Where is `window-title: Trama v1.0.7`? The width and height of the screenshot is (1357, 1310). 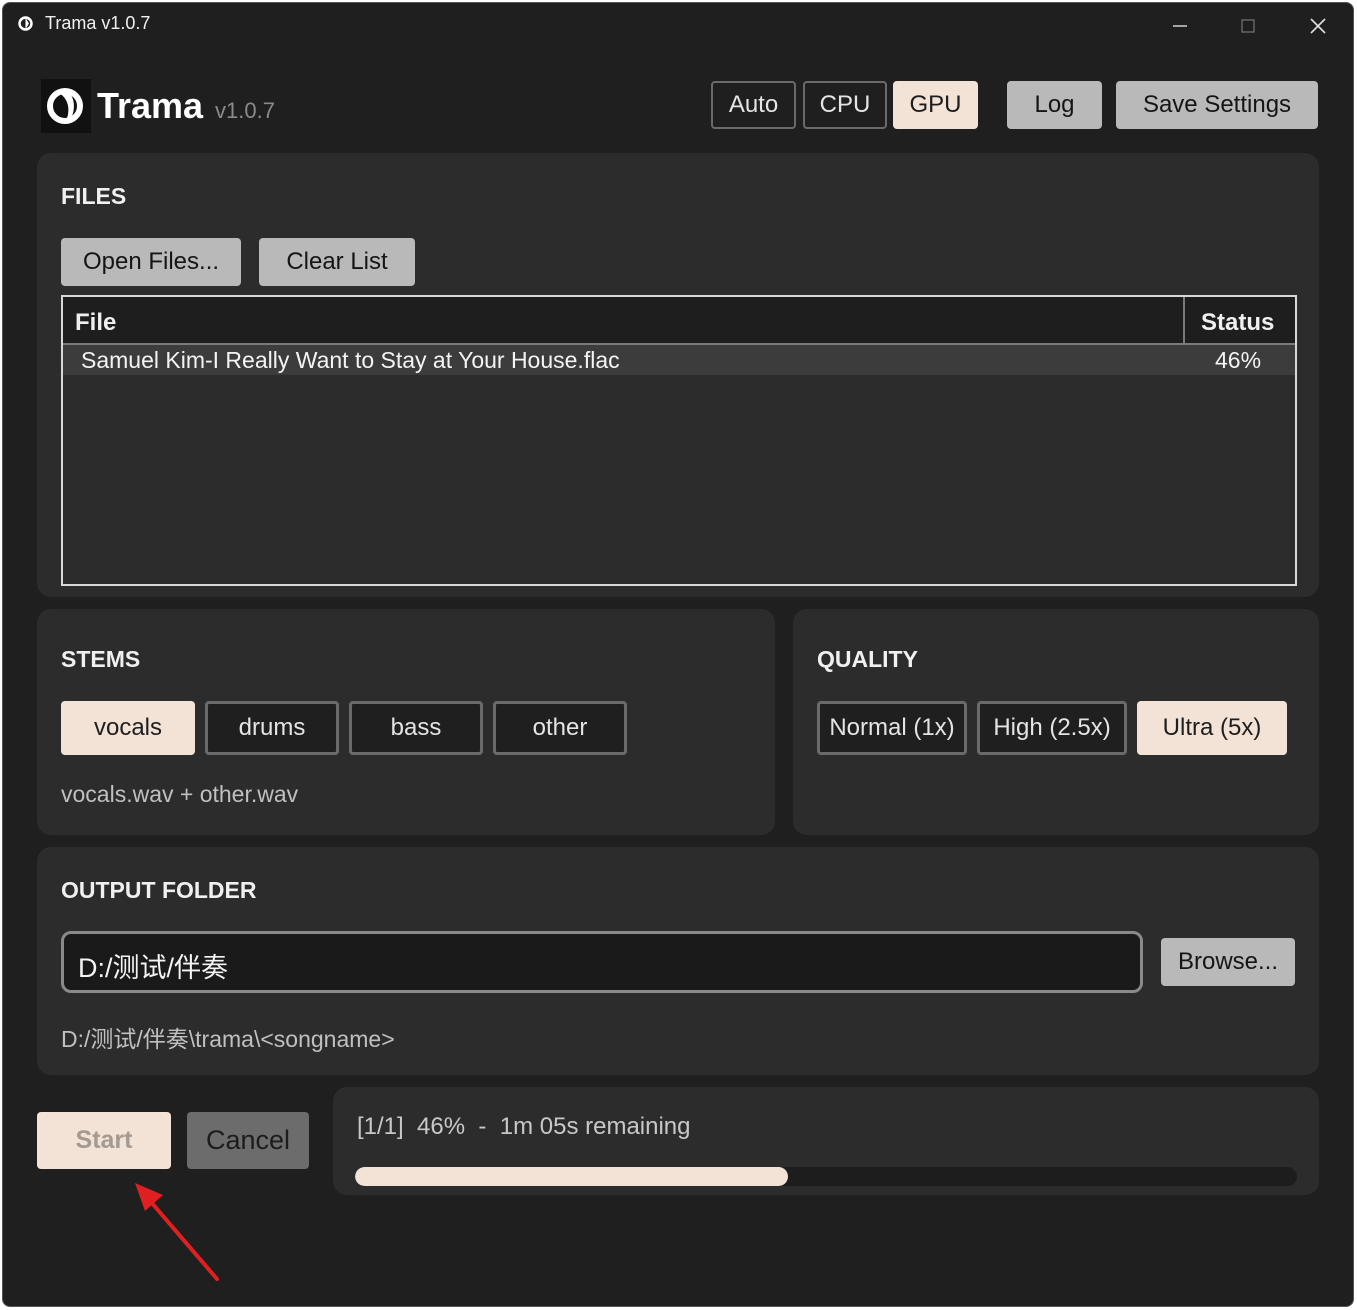 window-title: Trama v1.0.7 is located at coordinates (98, 23).